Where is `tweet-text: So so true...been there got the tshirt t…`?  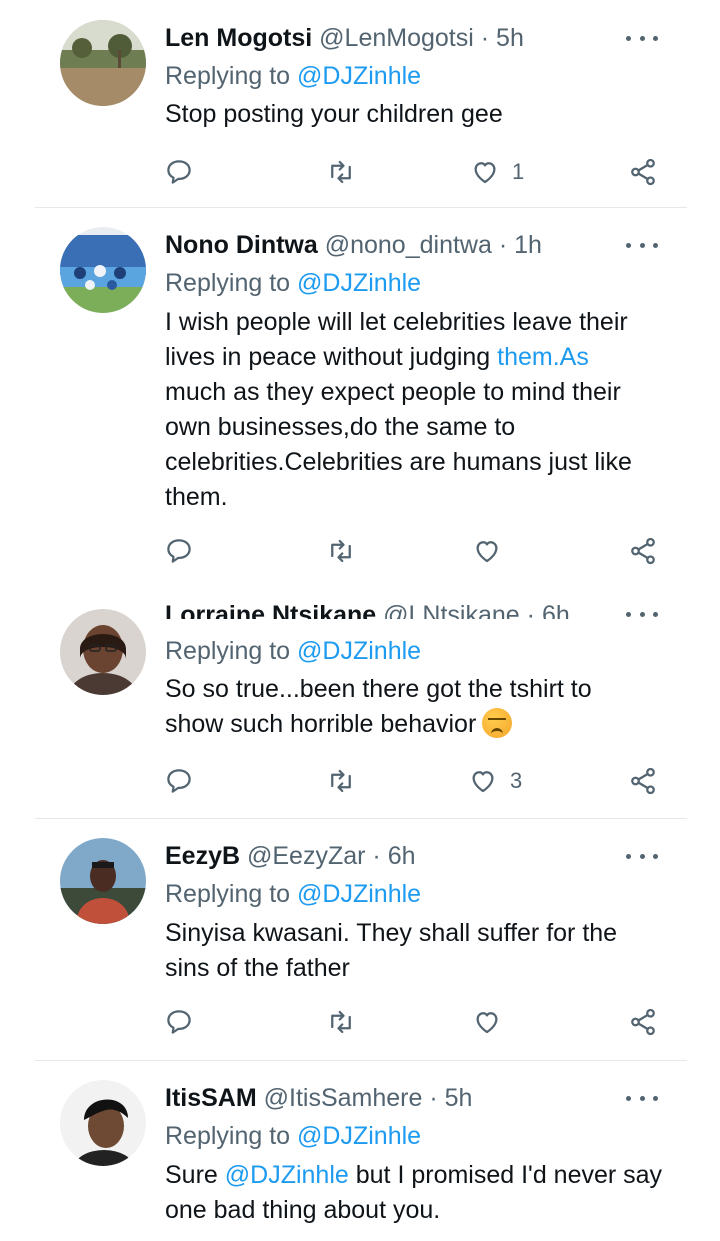 tweet-text: So so true...been there got the tshirt t… is located at coordinates (425, 707).